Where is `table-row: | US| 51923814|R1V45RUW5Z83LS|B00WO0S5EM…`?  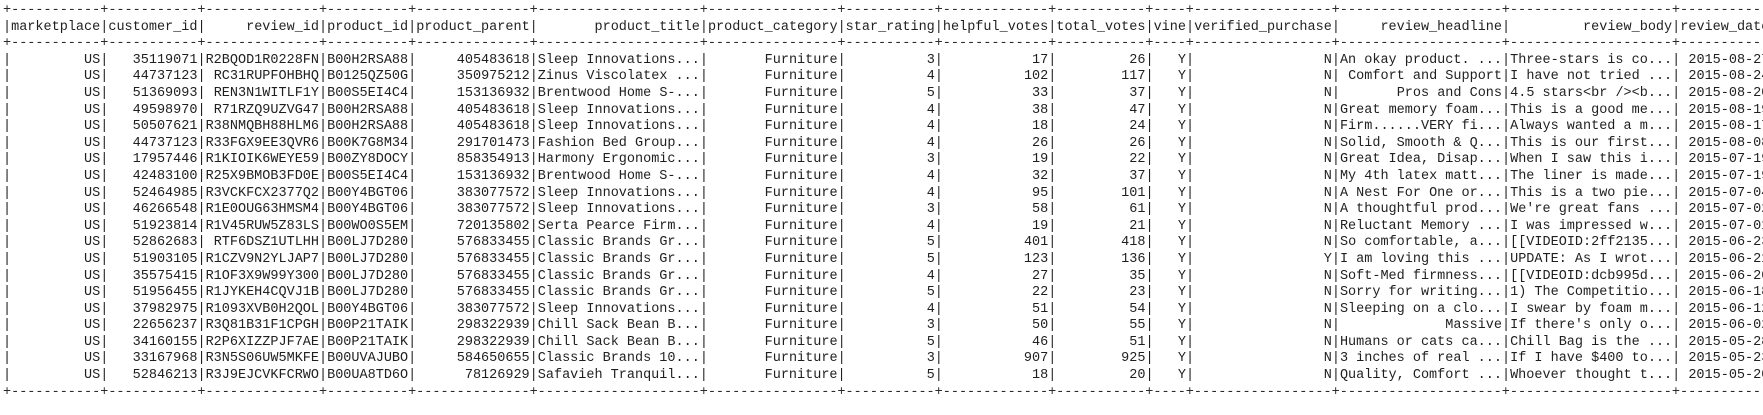
table-row: | US| 51923814|R1V45RUW5Z83LS|B00WO0S5EM… is located at coordinates (883, 227).